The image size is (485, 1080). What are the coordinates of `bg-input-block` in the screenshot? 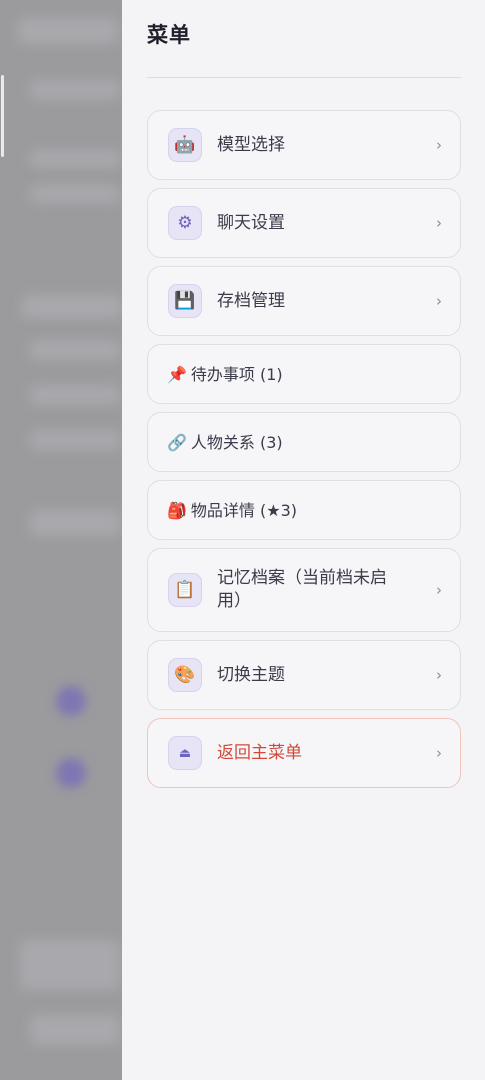 It's located at (70, 965).